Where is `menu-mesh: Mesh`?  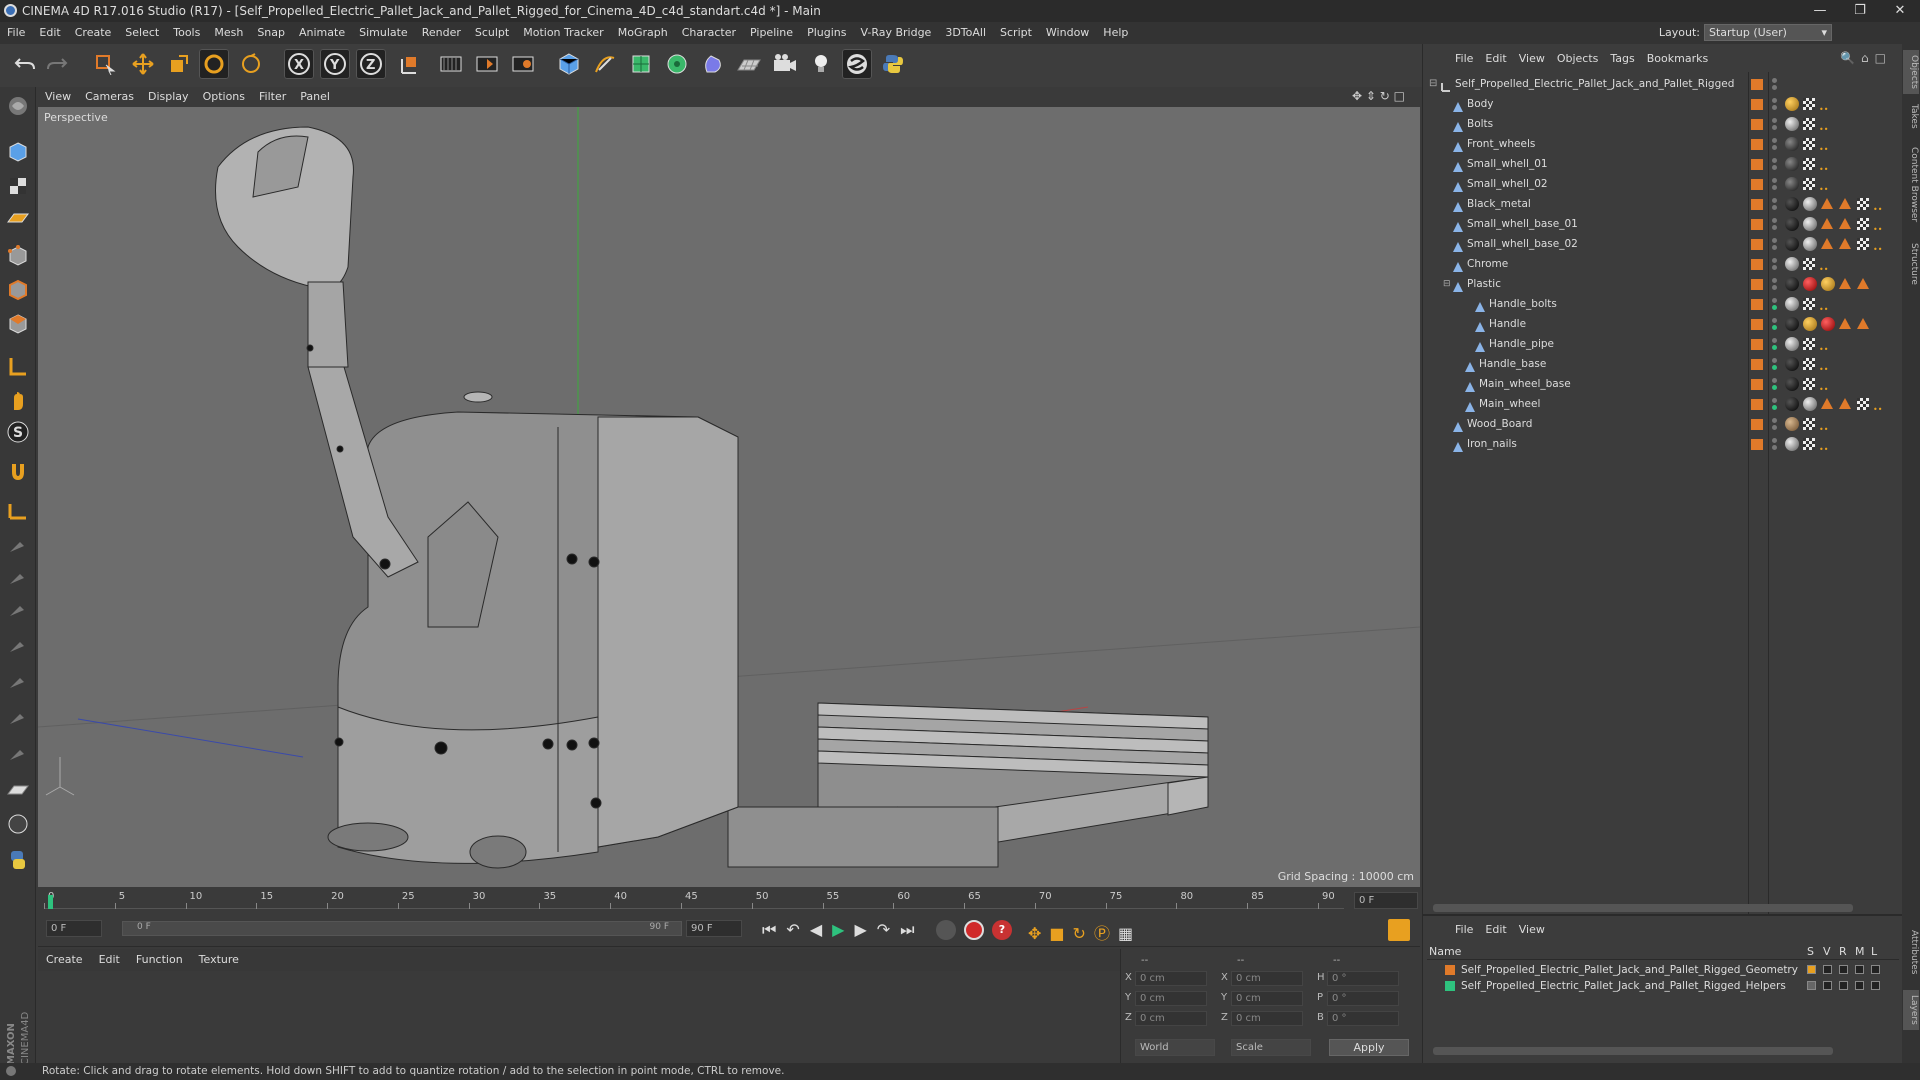
menu-mesh: Mesh is located at coordinates (228, 33).